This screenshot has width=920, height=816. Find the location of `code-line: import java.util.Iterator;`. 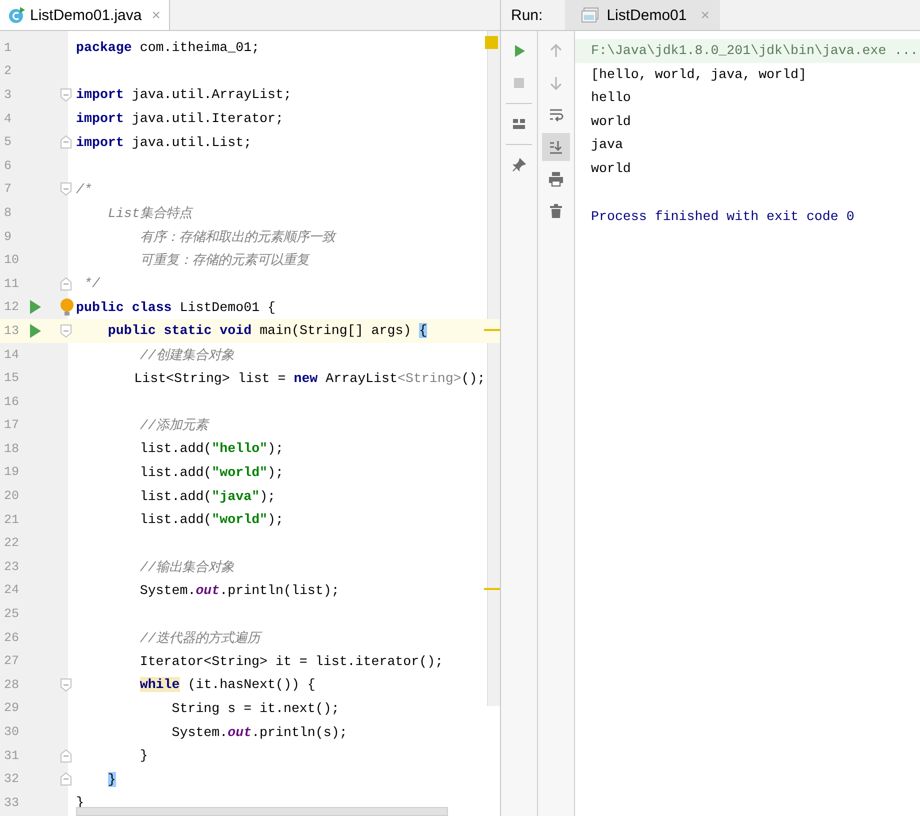

code-line: import java.util.Iterator; is located at coordinates (180, 118).